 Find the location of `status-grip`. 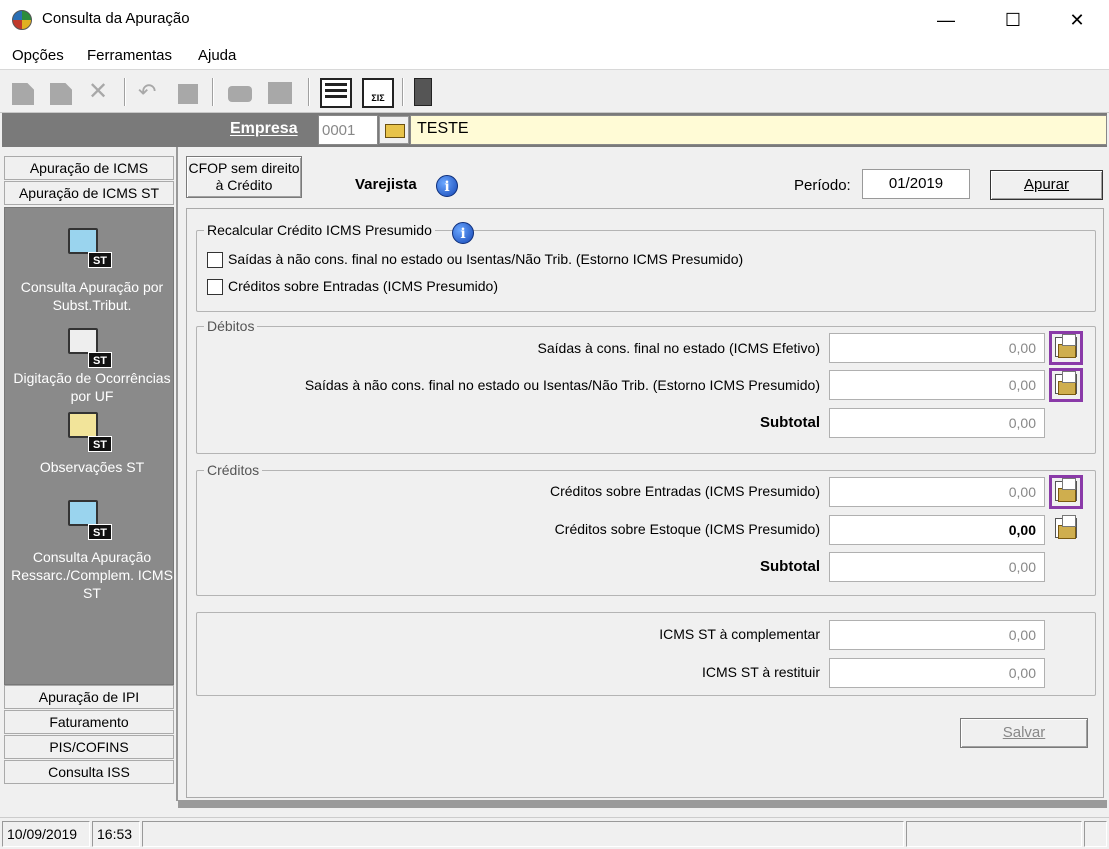

status-grip is located at coordinates (1095, 834).